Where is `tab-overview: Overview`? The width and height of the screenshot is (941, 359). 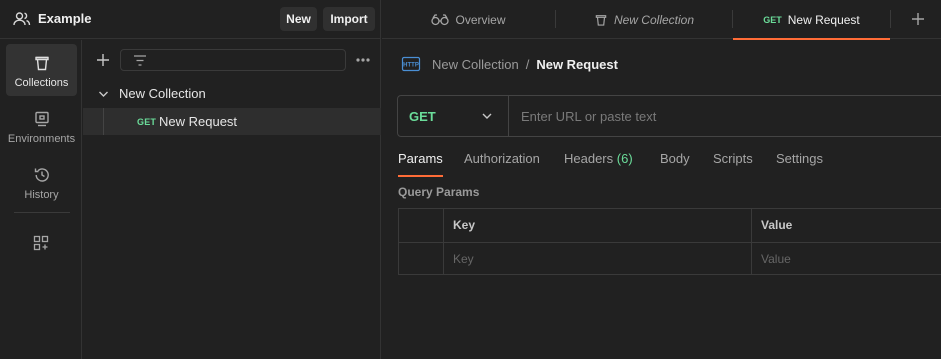 tab-overview: Overview is located at coordinates (468, 19).